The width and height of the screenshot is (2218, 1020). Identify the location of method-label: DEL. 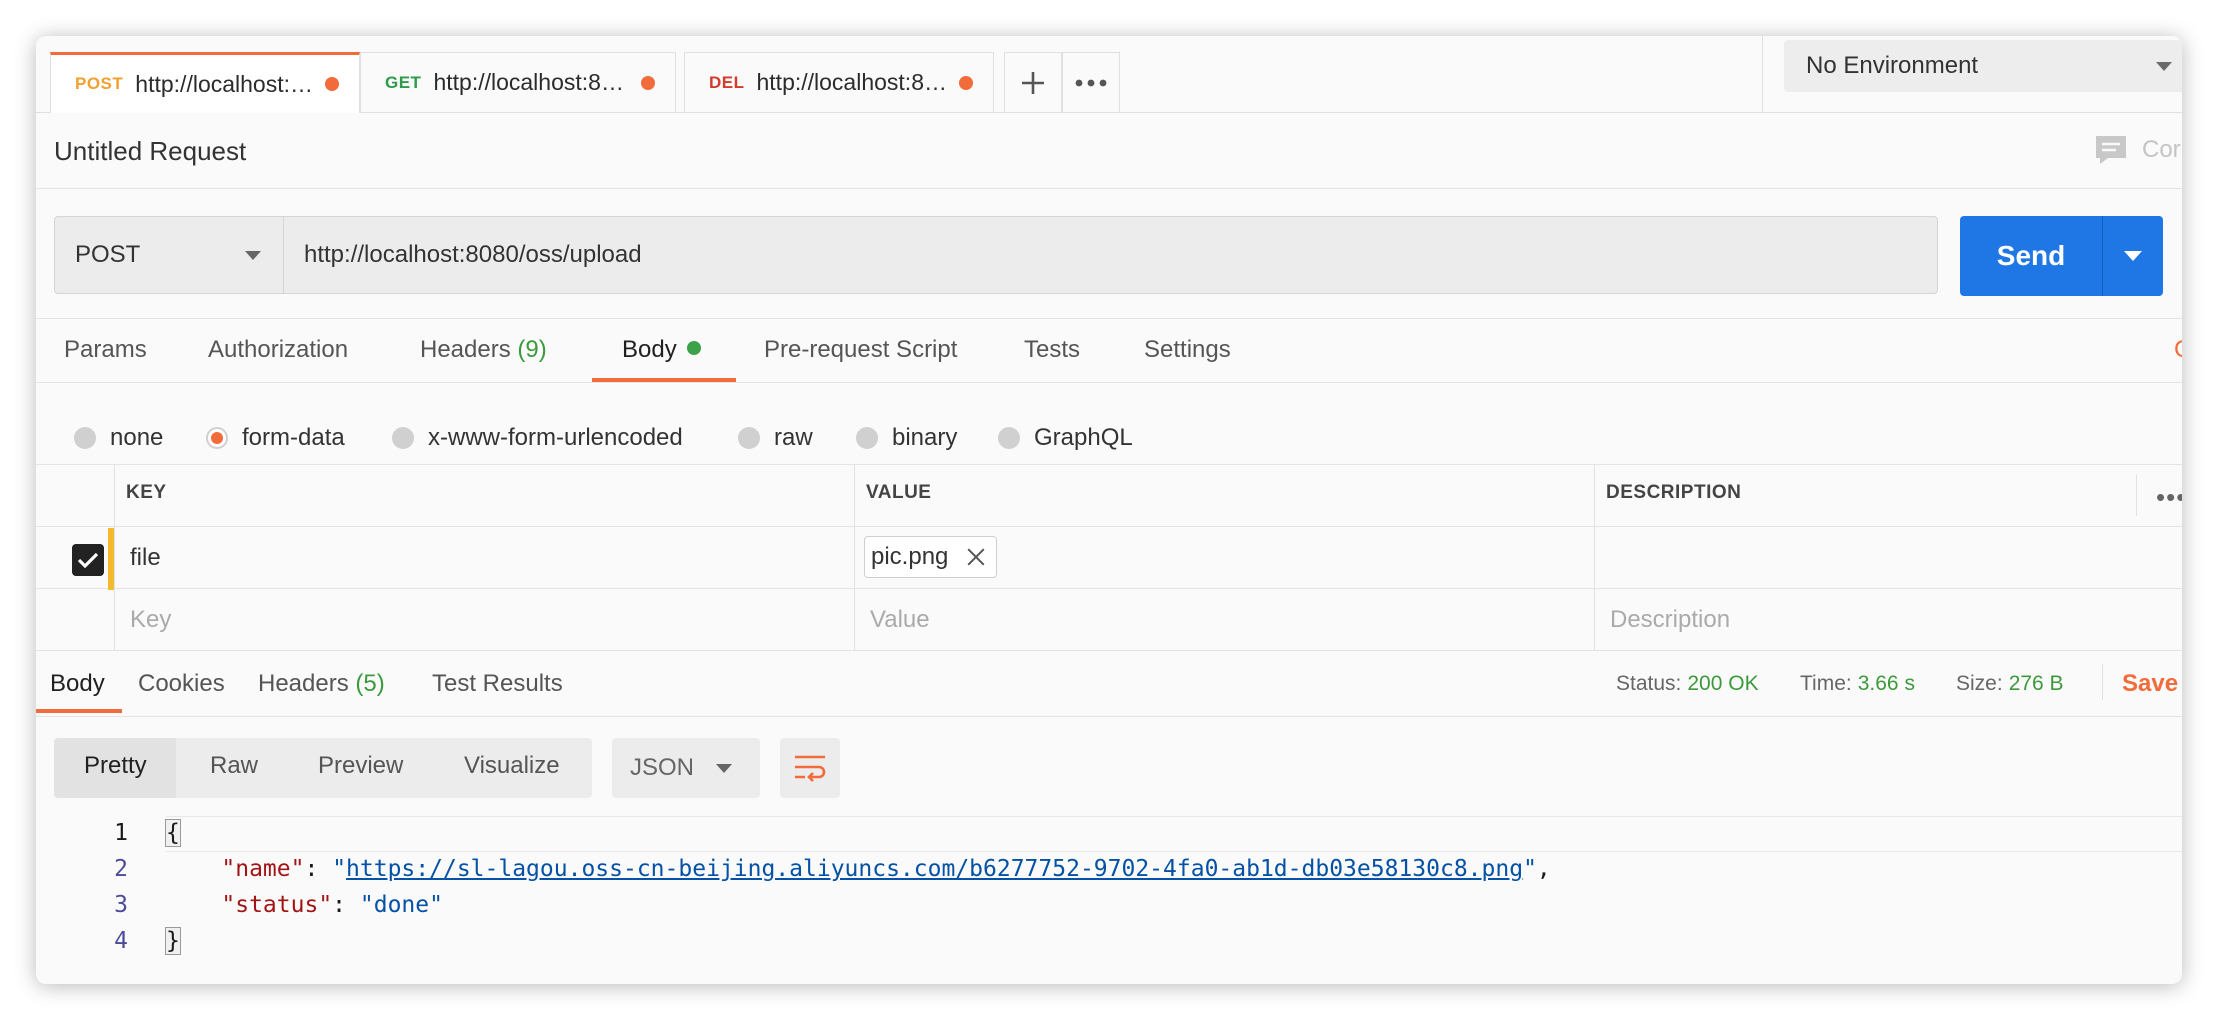
(727, 82).